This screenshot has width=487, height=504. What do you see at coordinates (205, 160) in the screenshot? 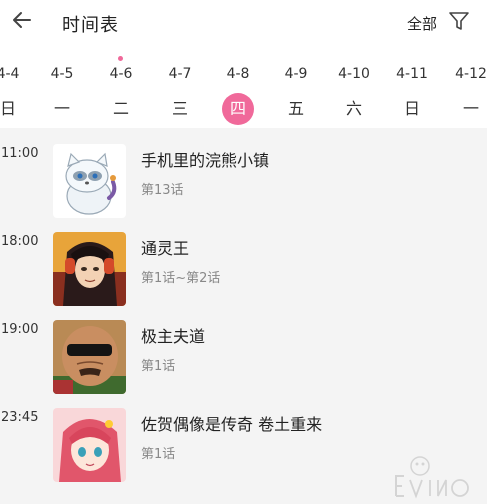
I see `anime-title: 手机里的浣熊小镇` at bounding box center [205, 160].